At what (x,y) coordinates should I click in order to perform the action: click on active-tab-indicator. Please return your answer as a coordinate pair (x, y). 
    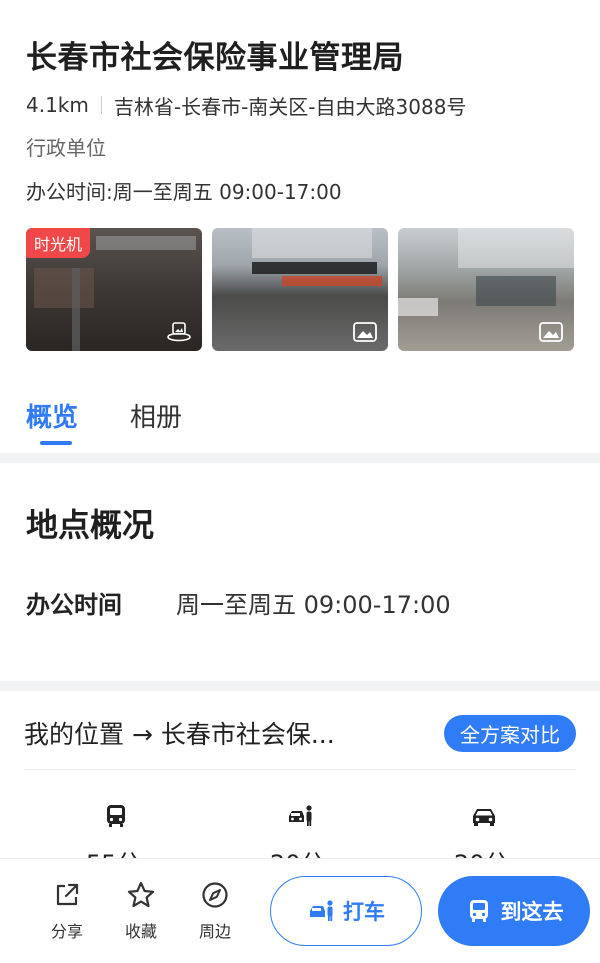
    Looking at the image, I should click on (56, 443).